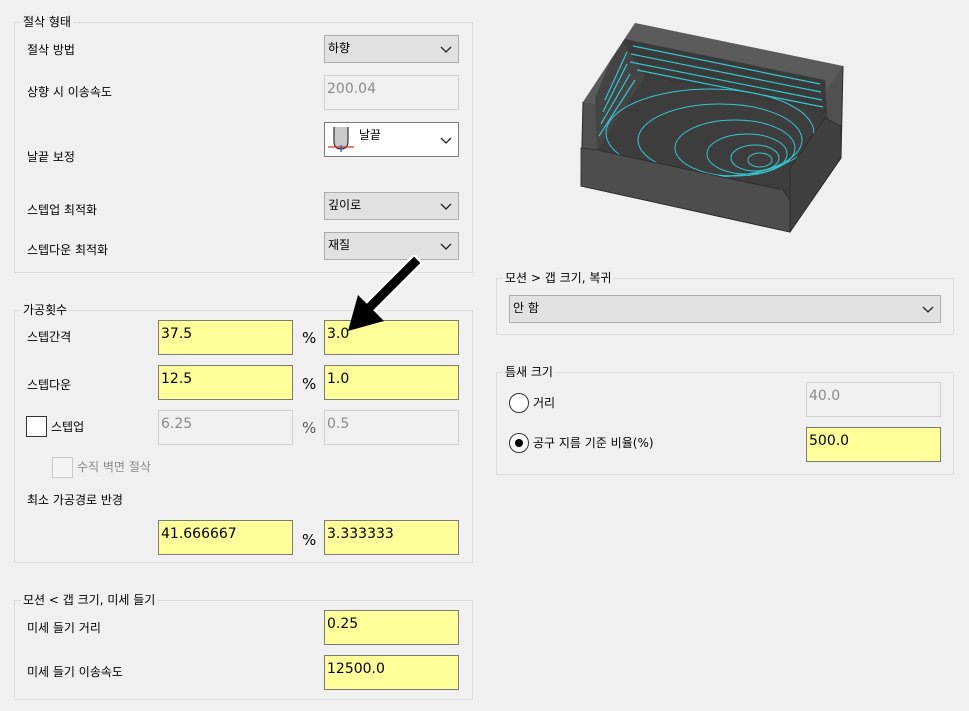 The image size is (969, 711). I want to click on stepup-checkbox, so click(36, 426).